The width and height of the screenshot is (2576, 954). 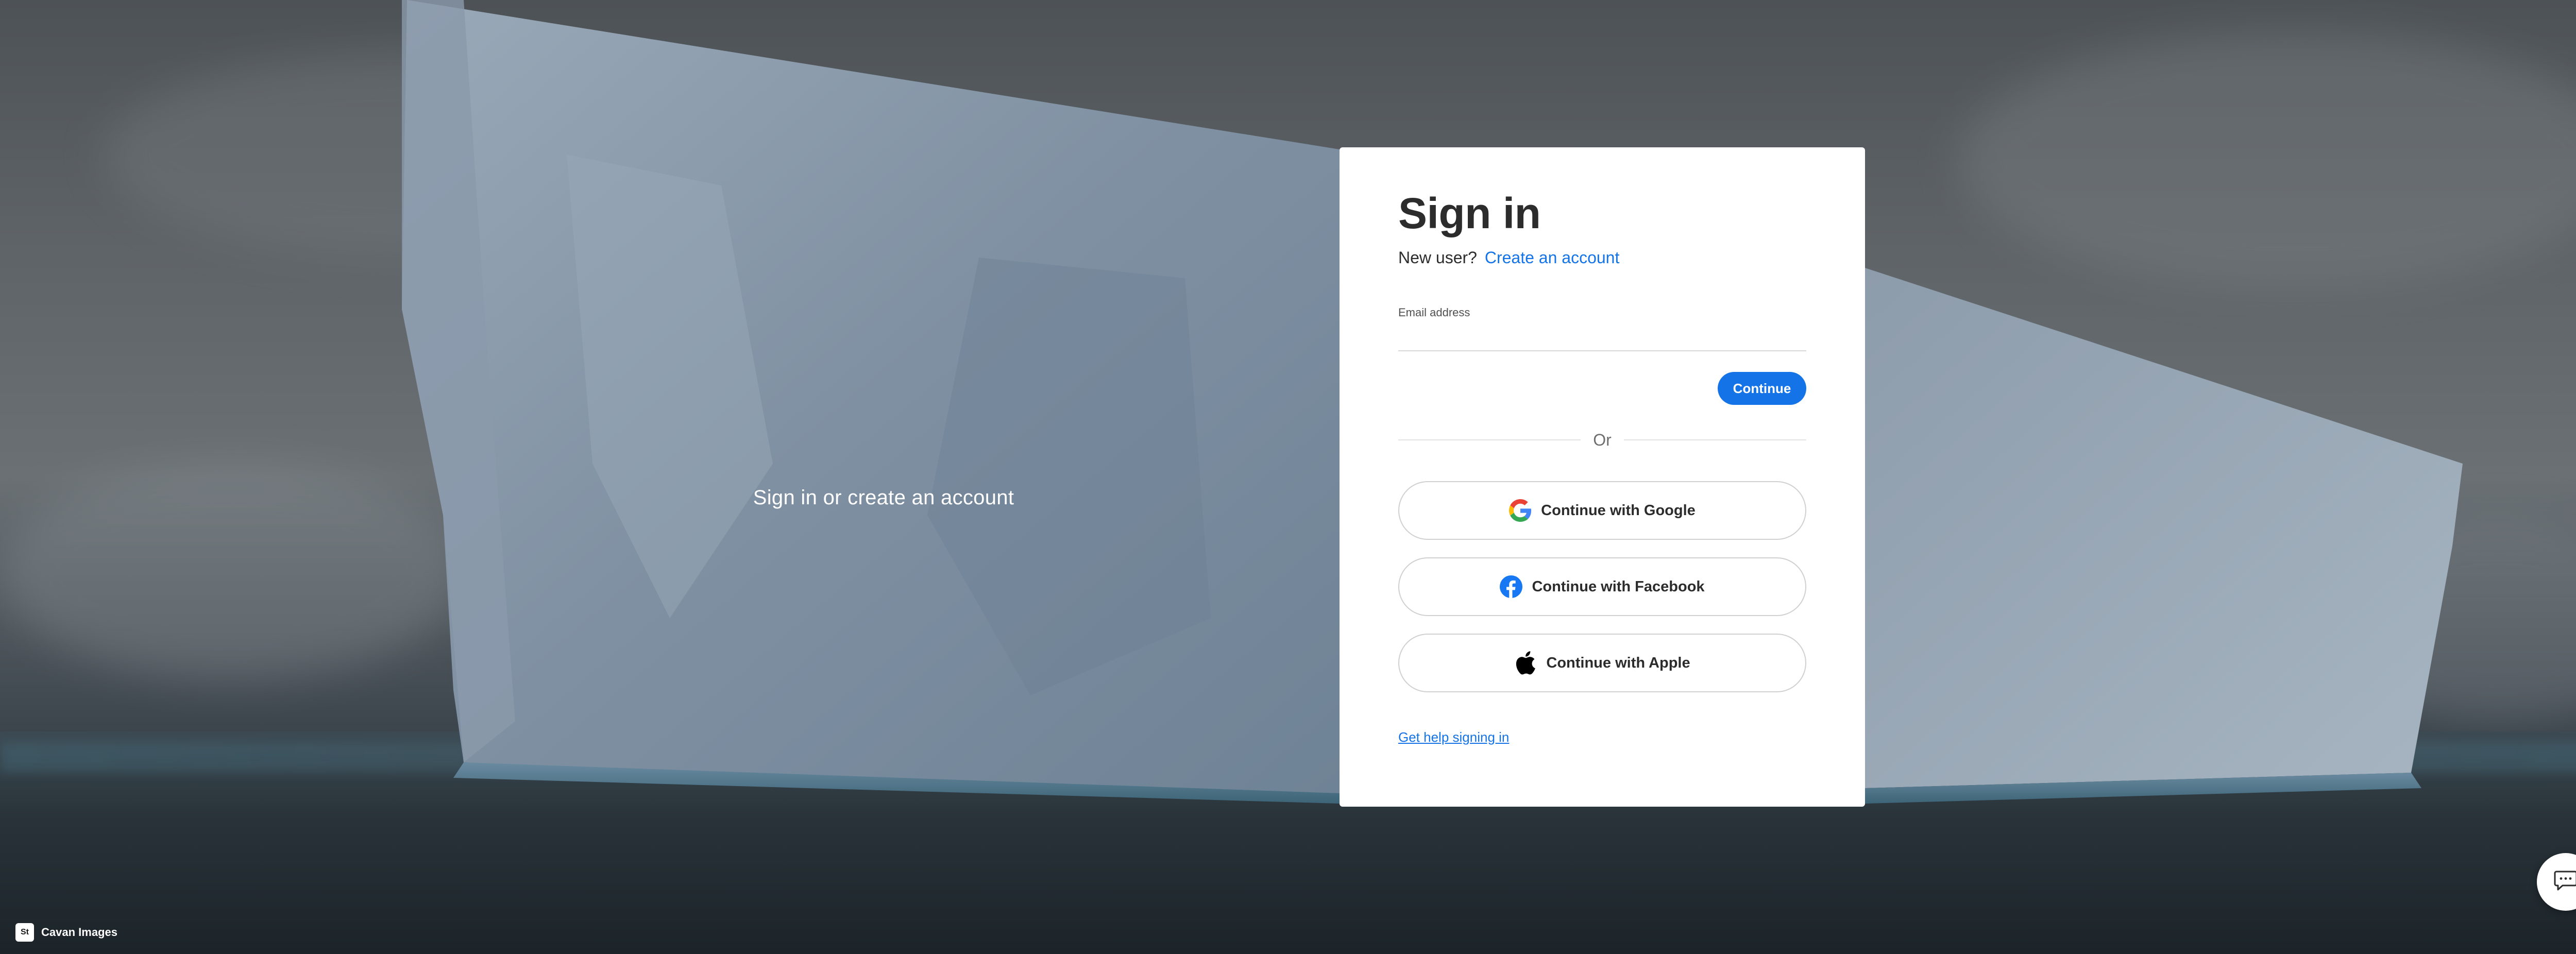 I want to click on continue-with-apple-button: Continue with Apple, so click(x=1602, y=663).